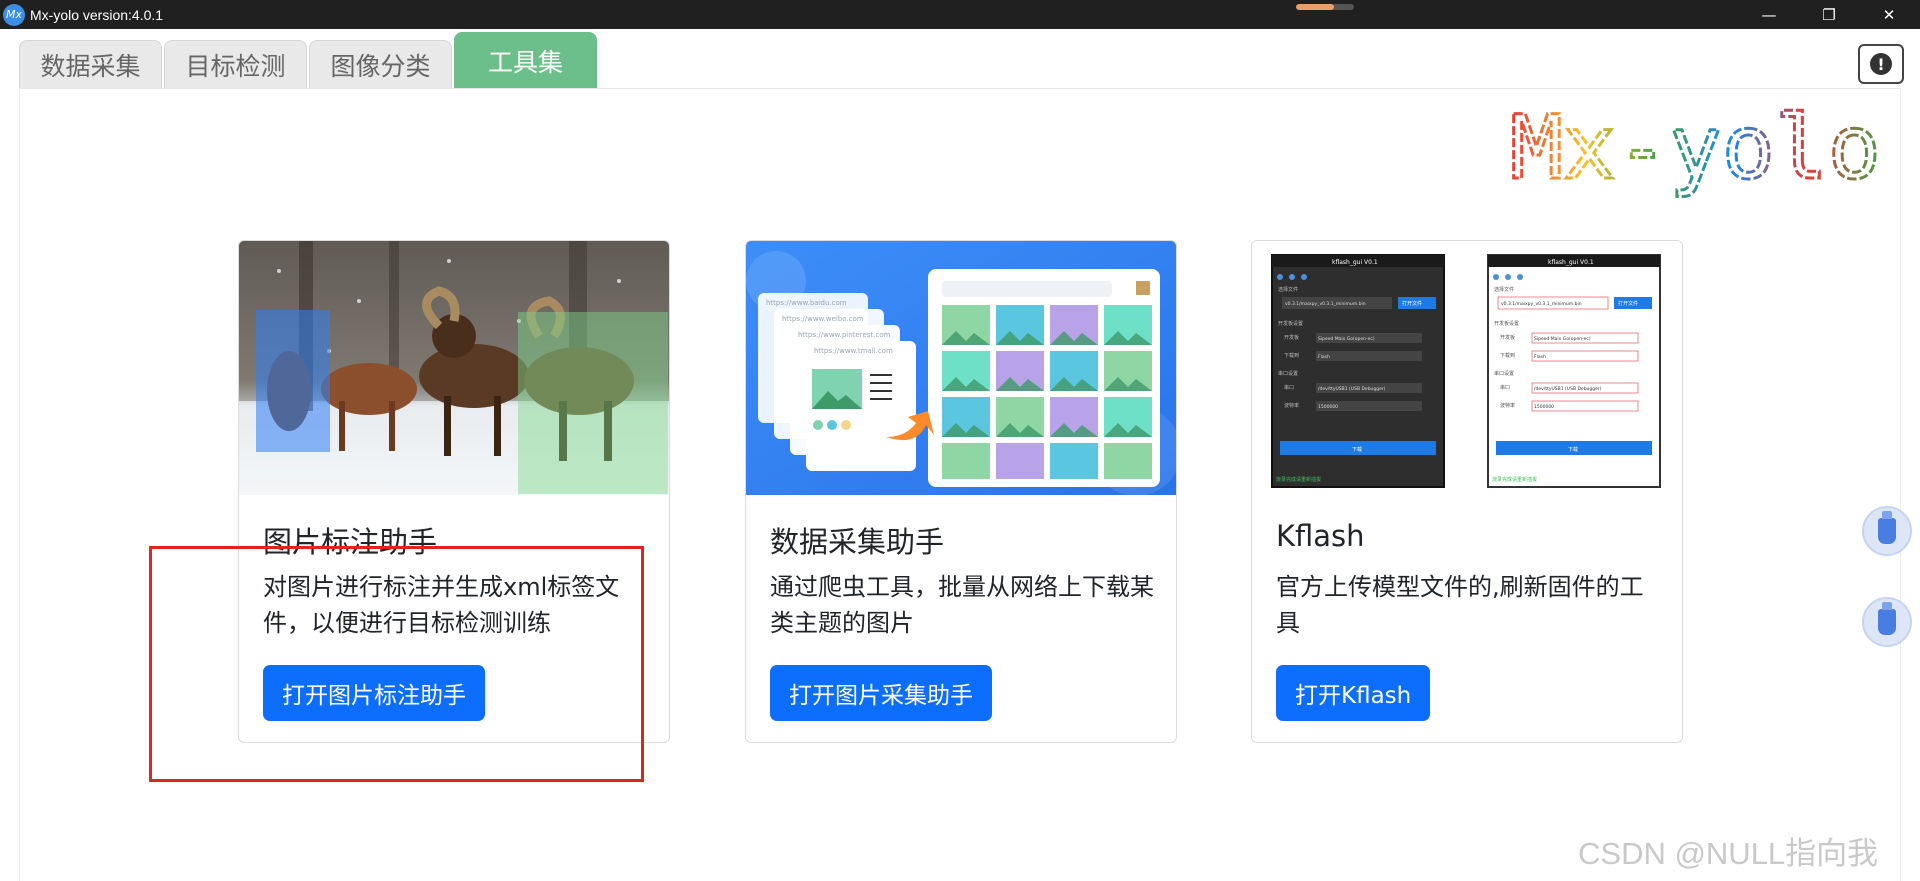  I want to click on maximize-button: ❐, so click(1829, 14).